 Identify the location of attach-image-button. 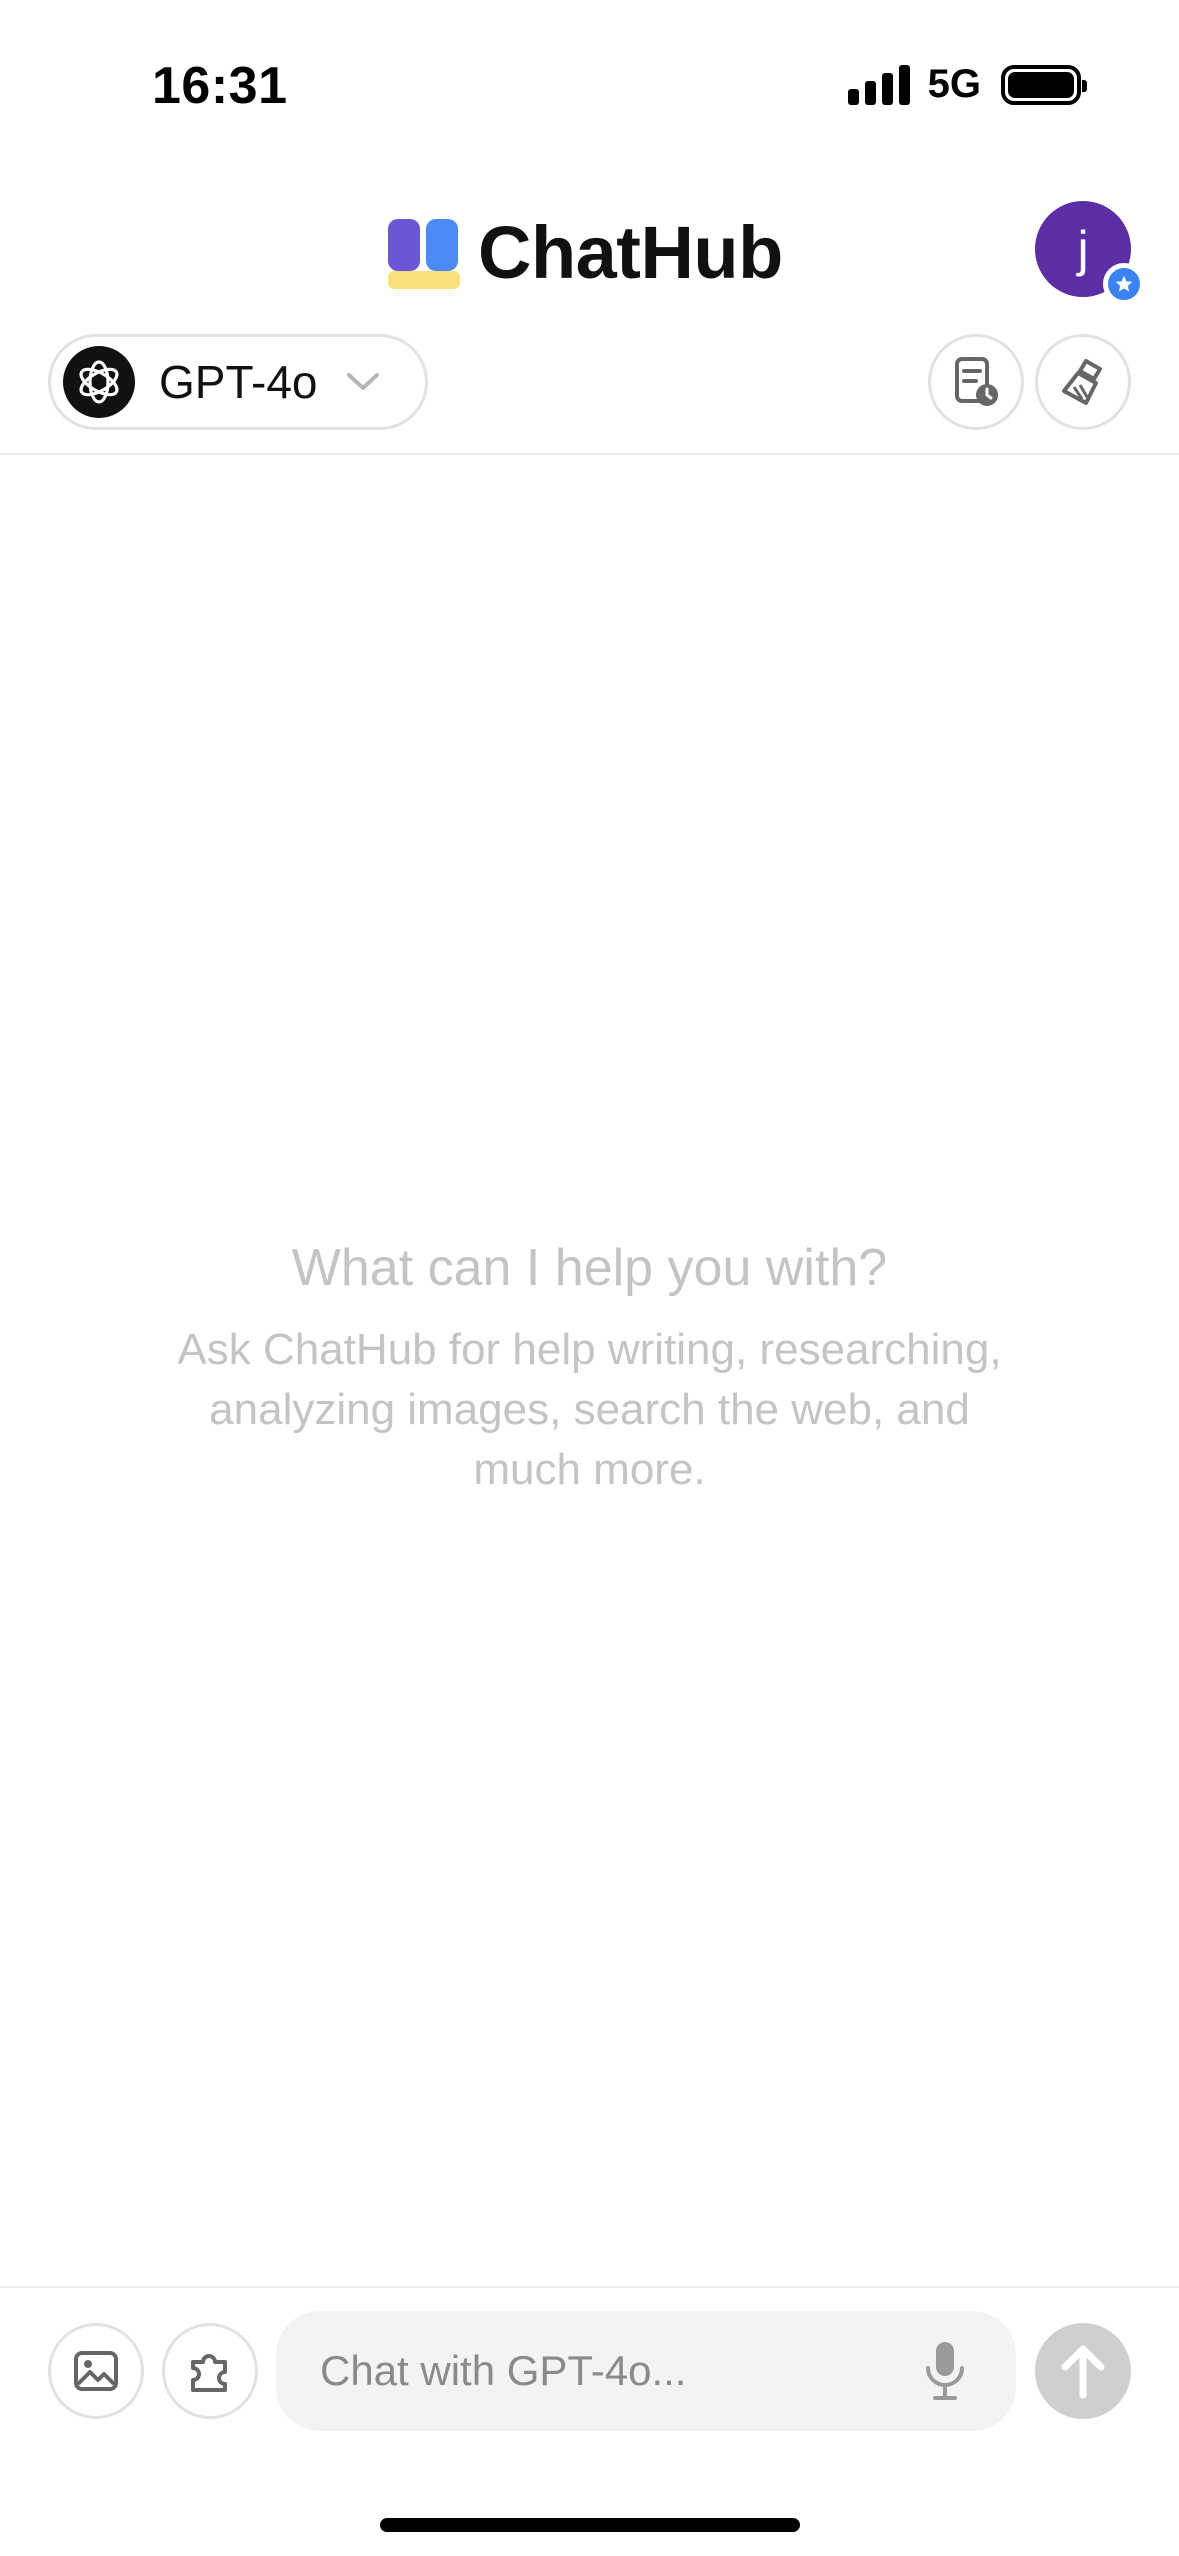
(96, 2371).